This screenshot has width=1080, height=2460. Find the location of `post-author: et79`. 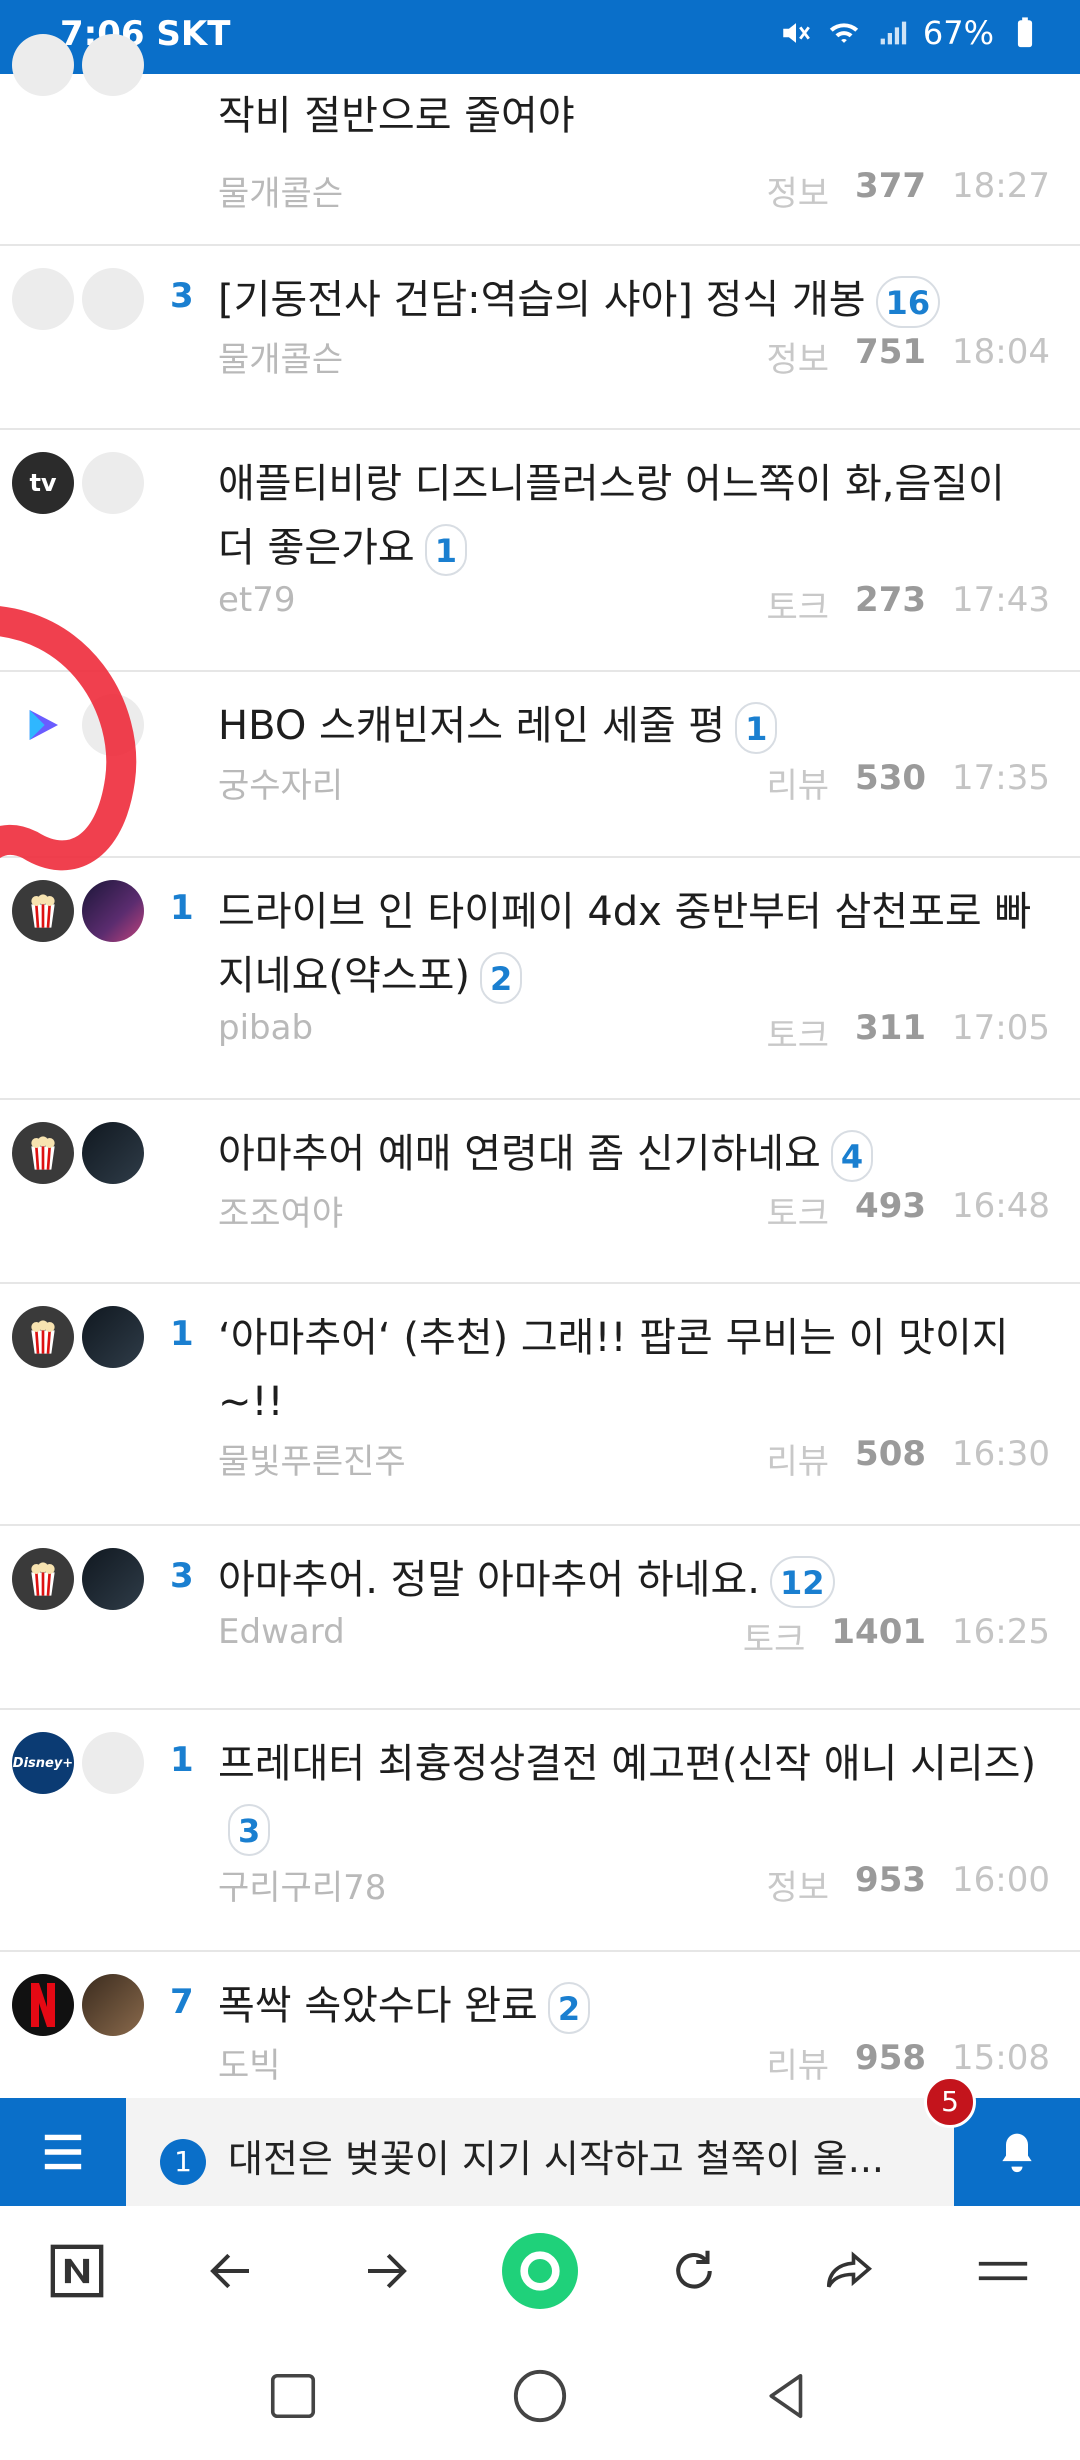

post-author: et79 is located at coordinates (257, 600).